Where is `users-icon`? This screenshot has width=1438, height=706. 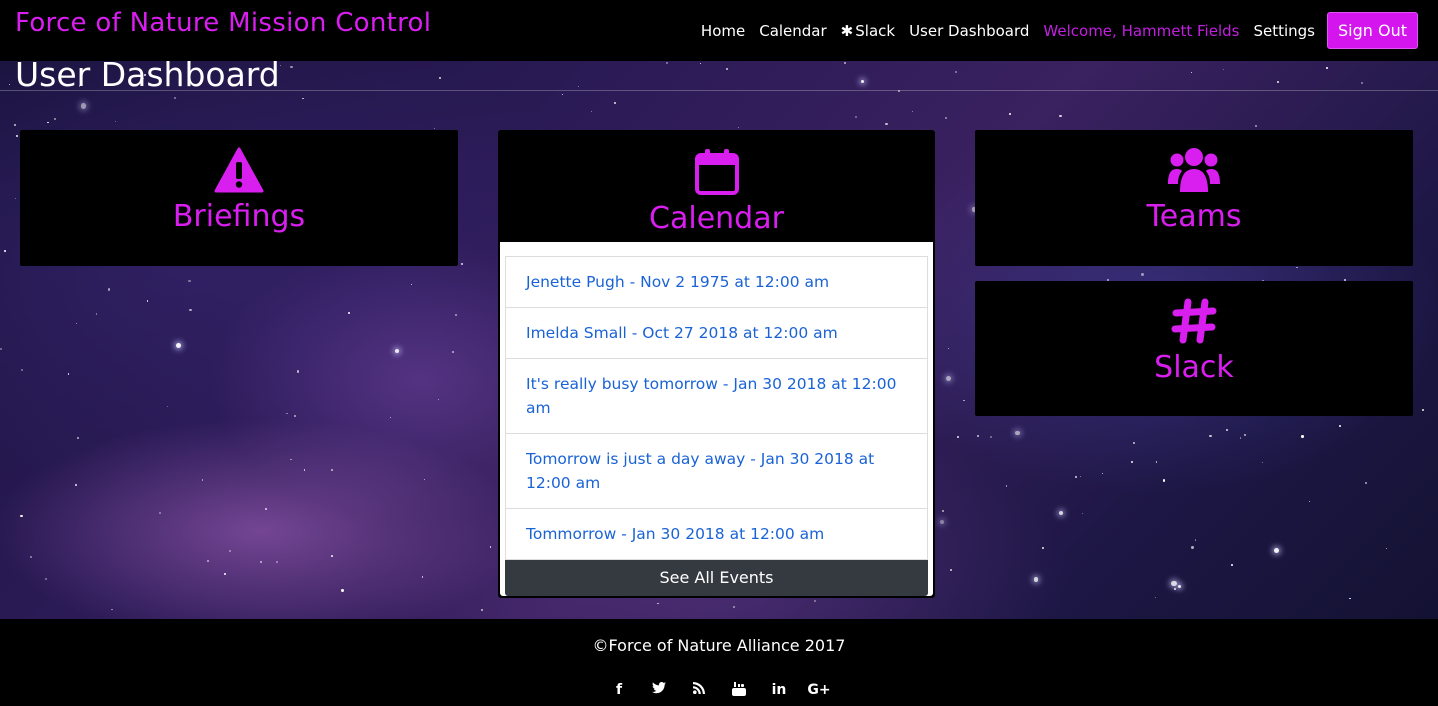 users-icon is located at coordinates (1194, 170).